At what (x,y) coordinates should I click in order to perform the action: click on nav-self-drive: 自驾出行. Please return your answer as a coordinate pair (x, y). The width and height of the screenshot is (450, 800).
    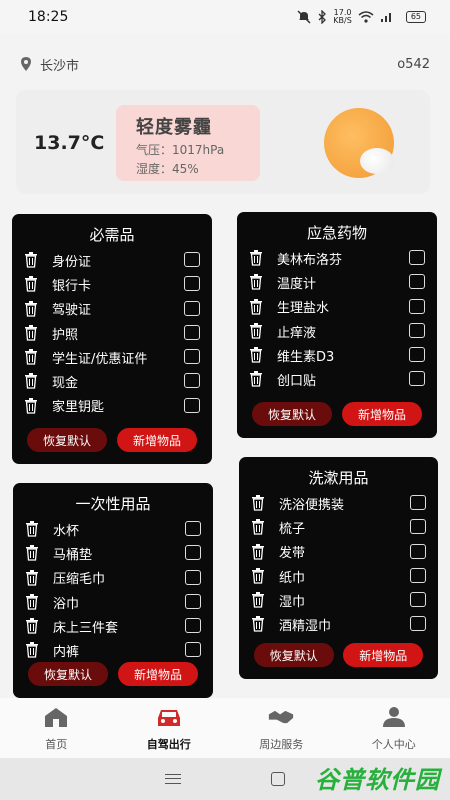
    Looking at the image, I should click on (169, 728).